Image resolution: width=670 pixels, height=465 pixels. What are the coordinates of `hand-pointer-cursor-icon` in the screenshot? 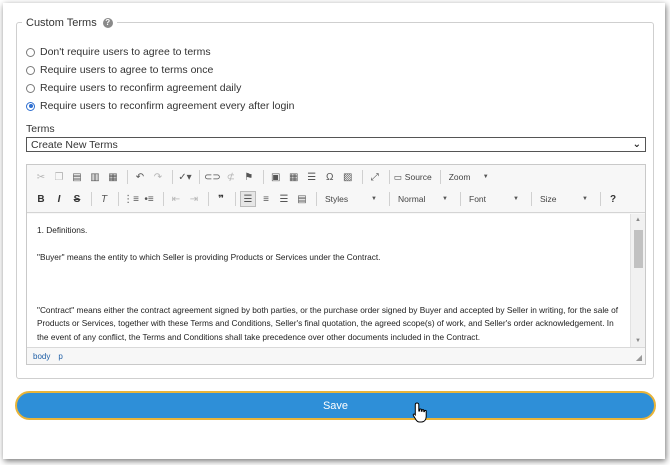 It's located at (419, 412).